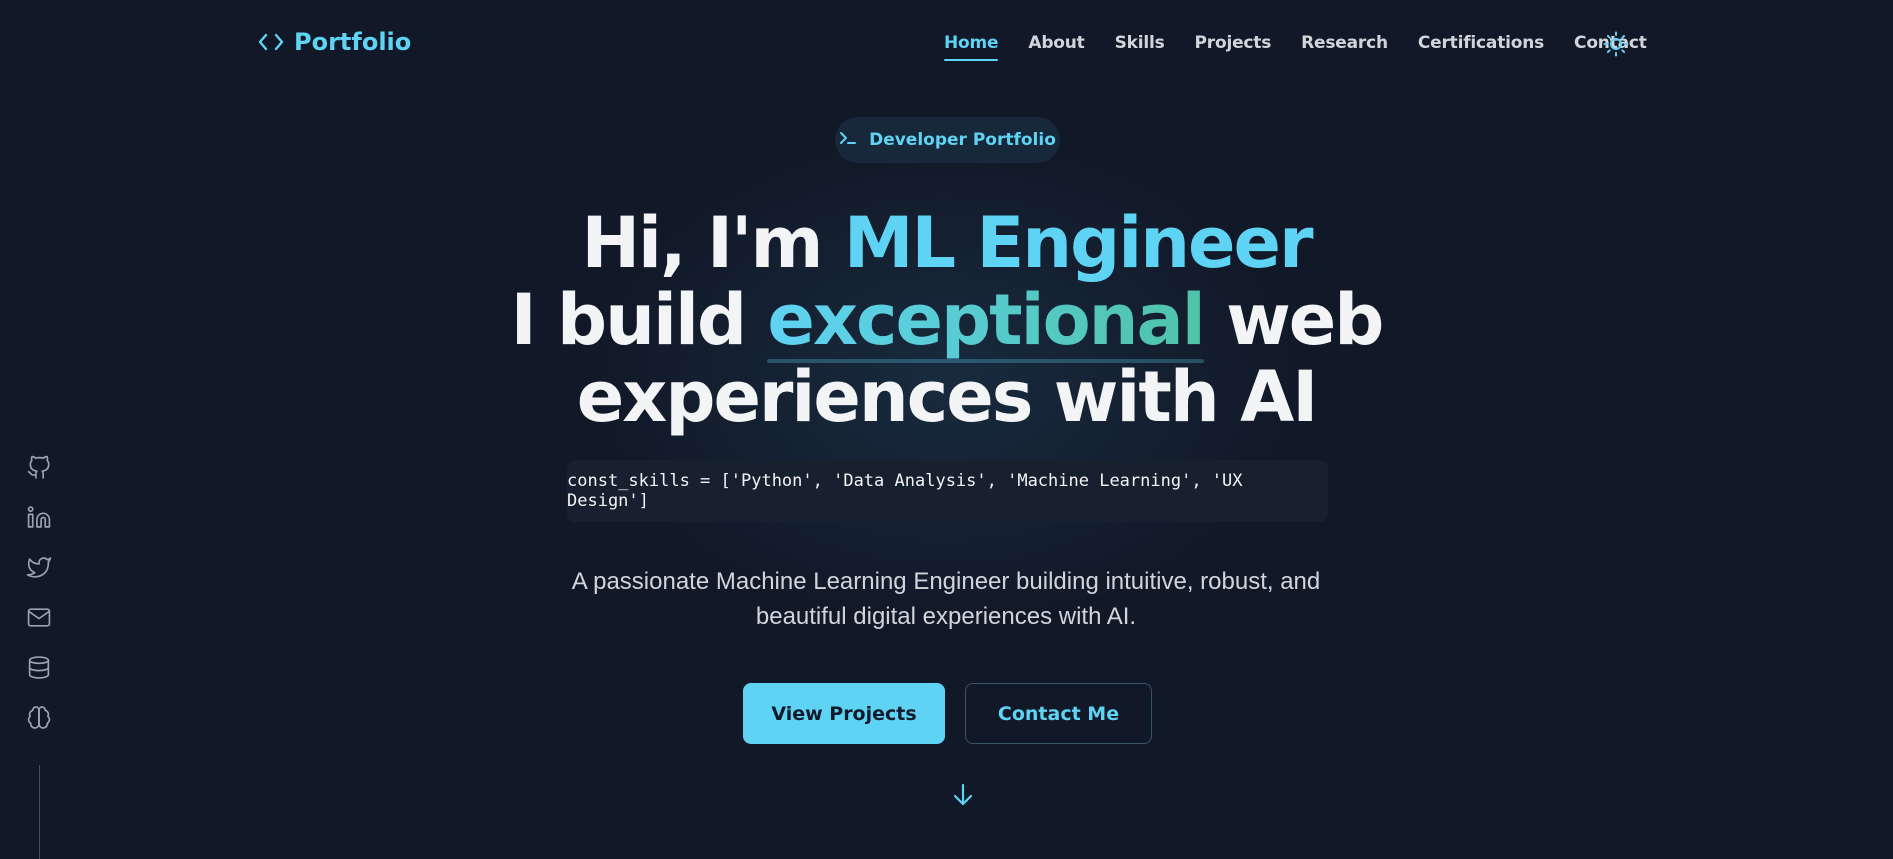  I want to click on brain-icon, so click(39, 717).